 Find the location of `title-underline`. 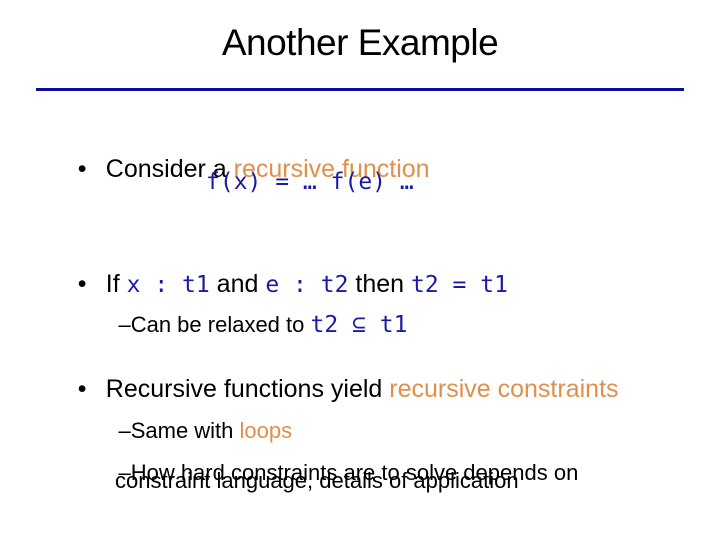

title-underline is located at coordinates (360, 89).